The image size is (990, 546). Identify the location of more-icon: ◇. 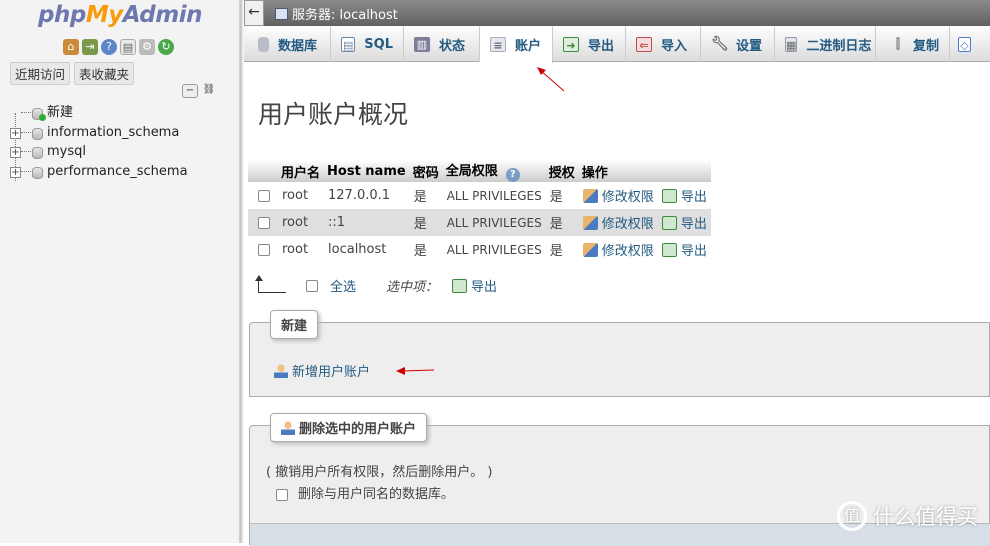
(964, 44).